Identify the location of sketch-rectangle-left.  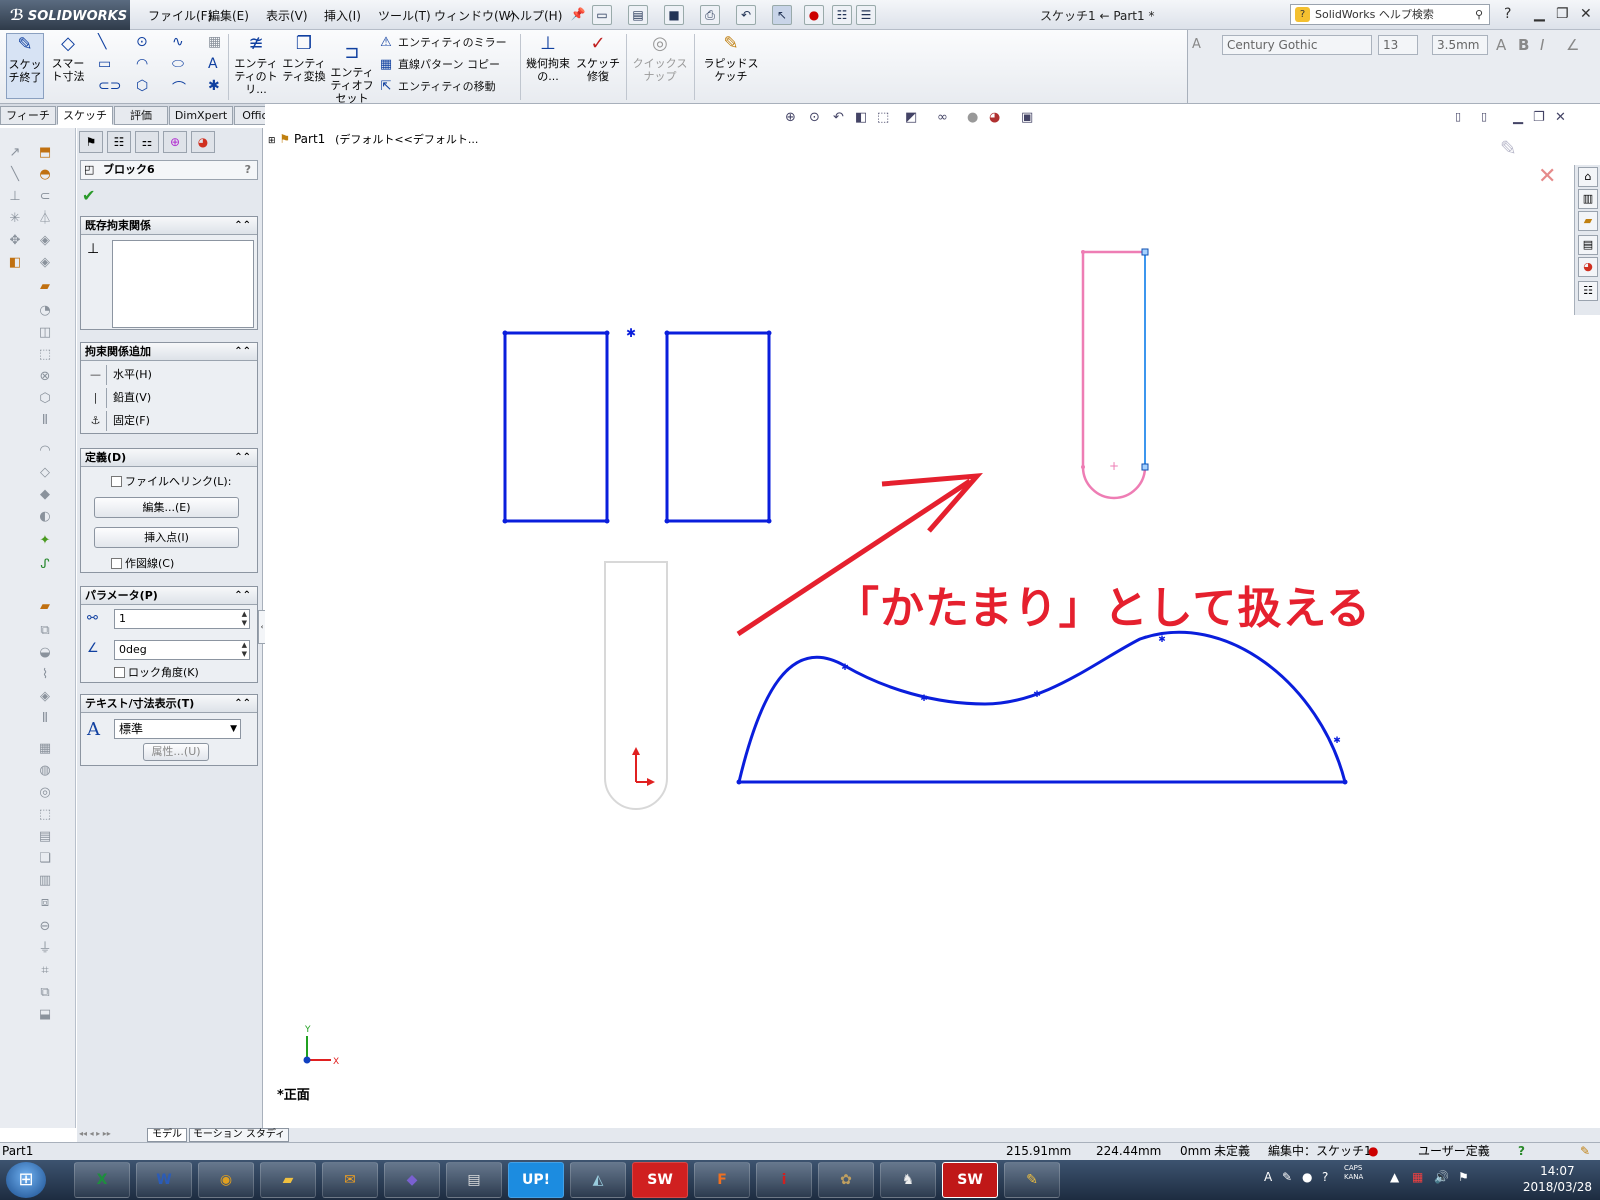
(556, 427).